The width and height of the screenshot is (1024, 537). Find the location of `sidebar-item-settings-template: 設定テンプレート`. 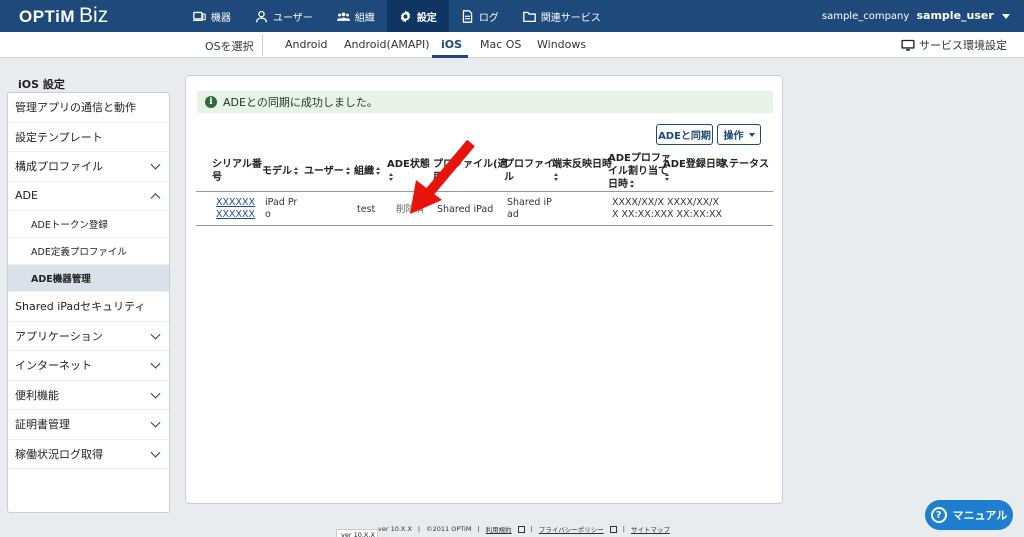

sidebar-item-settings-template: 設定テンプレート is located at coordinates (88, 137).